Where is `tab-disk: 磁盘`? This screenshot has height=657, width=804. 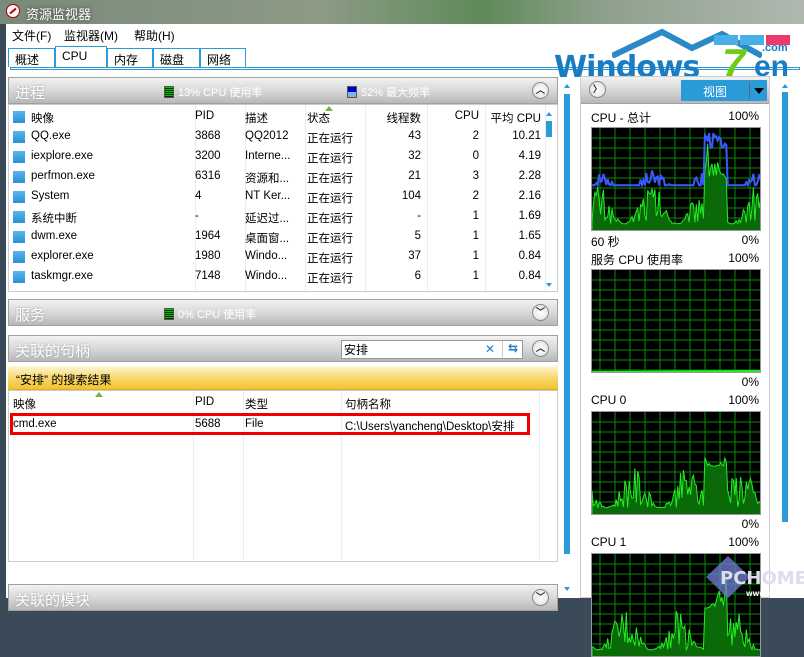
tab-disk: 磁盘 is located at coordinates (176, 57).